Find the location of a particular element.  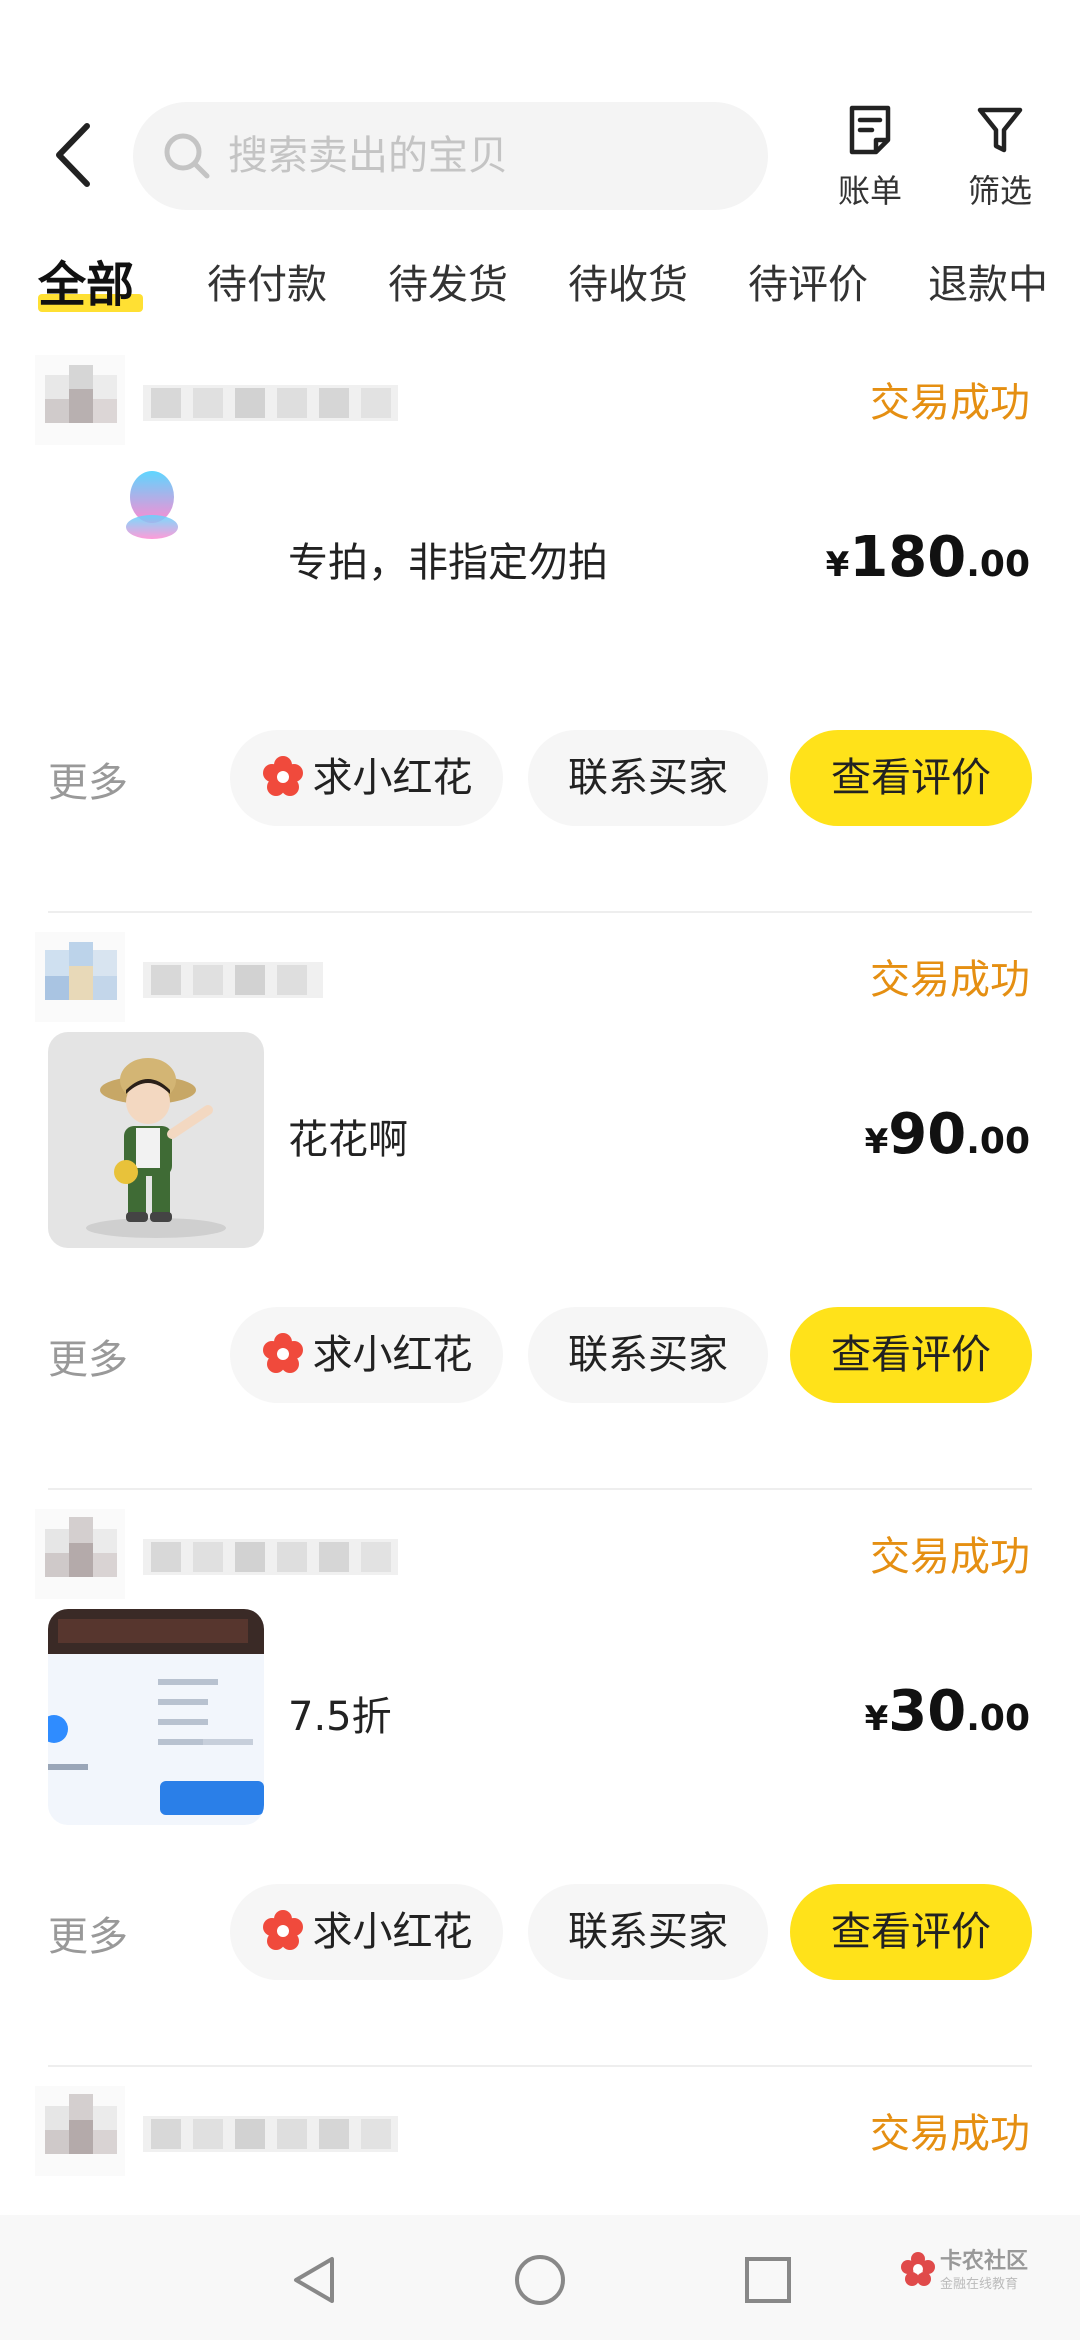

order-card: 交易成功 is located at coordinates (540, 2150).